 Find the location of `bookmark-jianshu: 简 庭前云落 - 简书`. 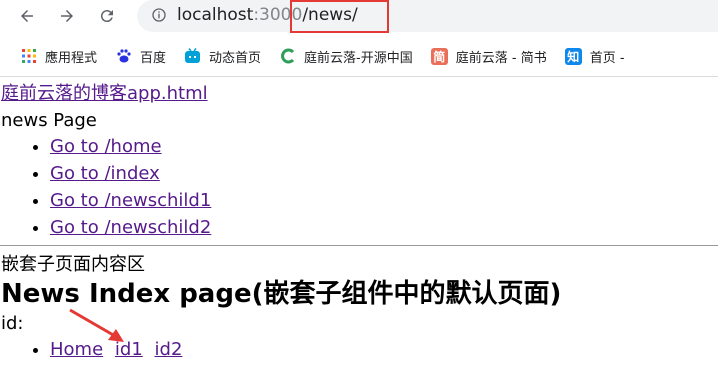

bookmark-jianshu: 简 庭前云落 - 简书 is located at coordinates (488, 56).